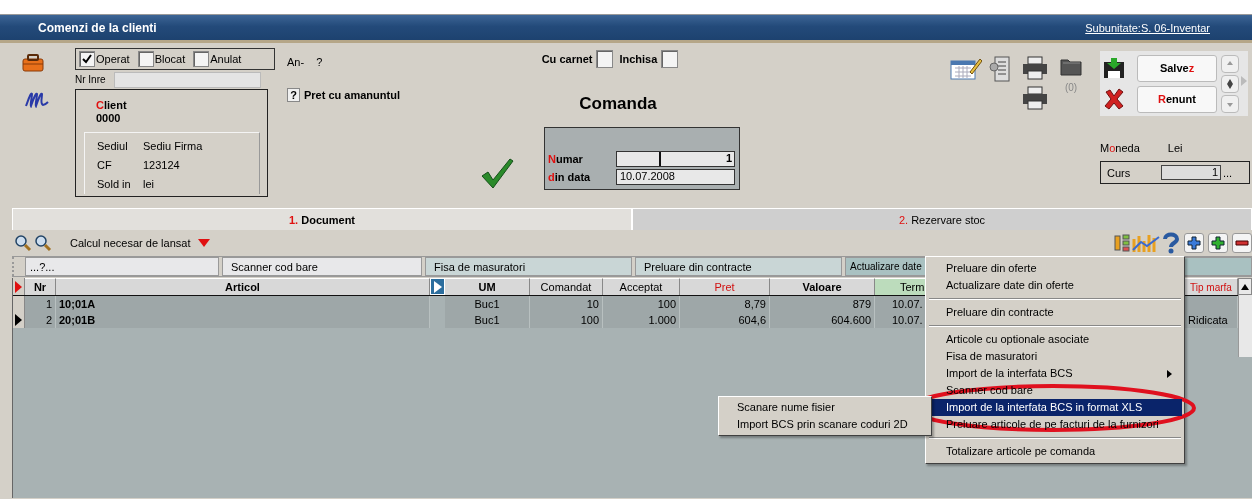 The height and width of the screenshot is (499, 1252). I want to click on column-header: Pret, so click(725, 286).